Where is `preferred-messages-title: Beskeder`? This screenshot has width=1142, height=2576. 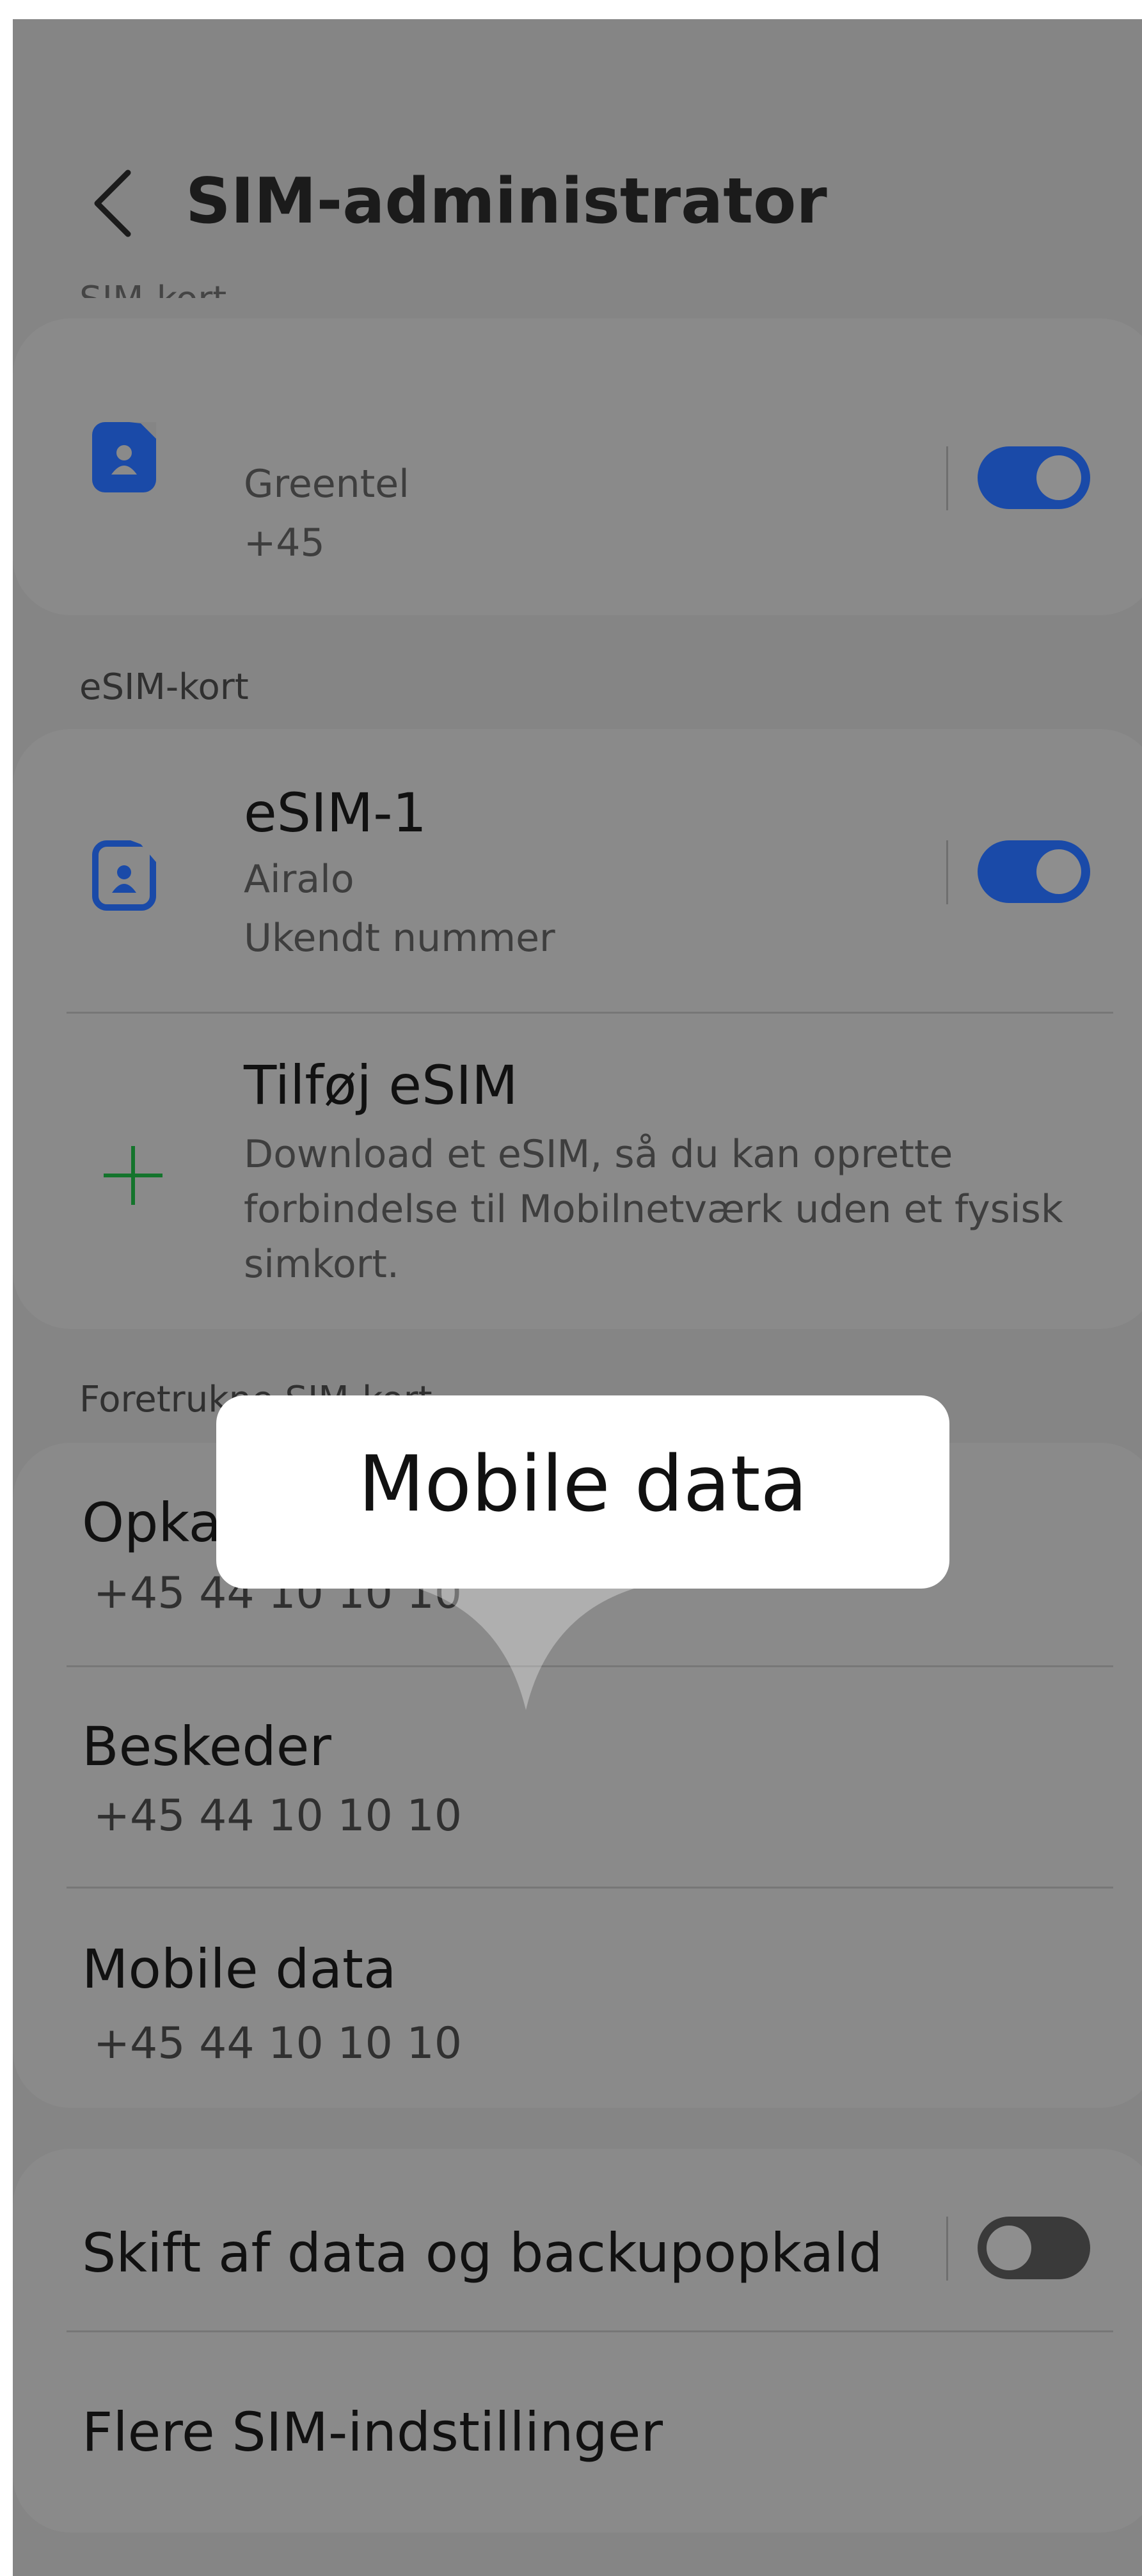 preferred-messages-title: Beskeder is located at coordinates (206, 1746).